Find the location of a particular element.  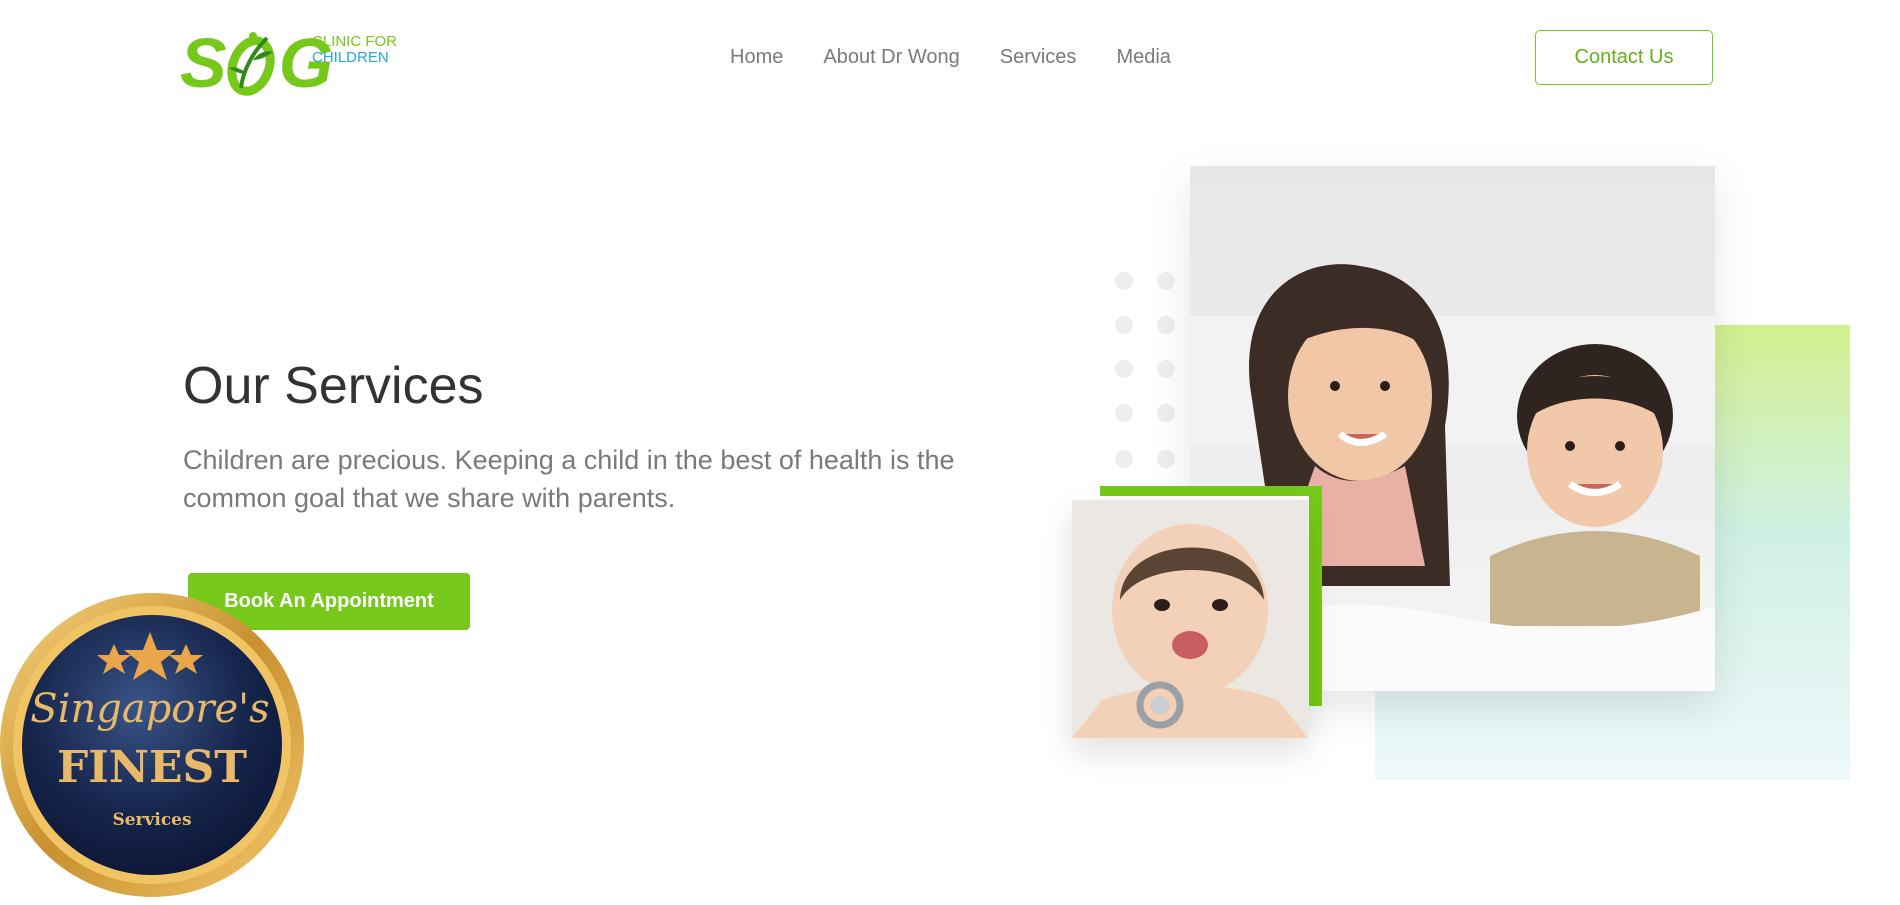

contact-us-button: Contact Us is located at coordinates (1624, 57).